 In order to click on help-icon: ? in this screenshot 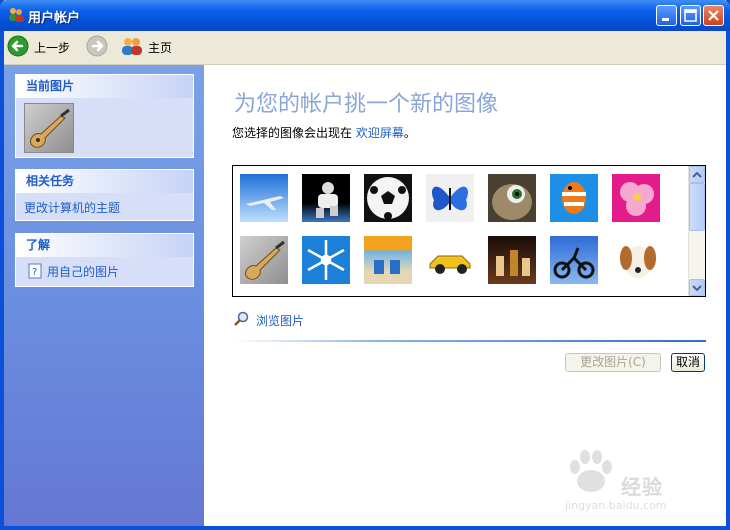, I will do `click(35, 272)`.